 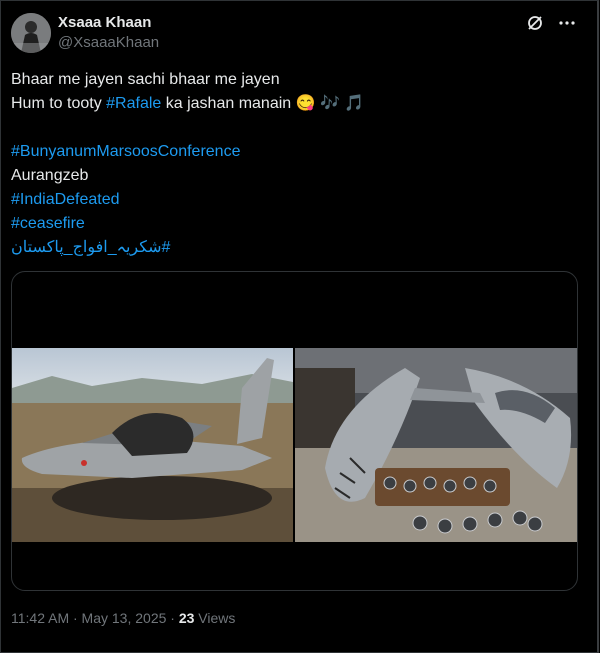 I want to click on views-label: Views, so click(x=215, y=618).